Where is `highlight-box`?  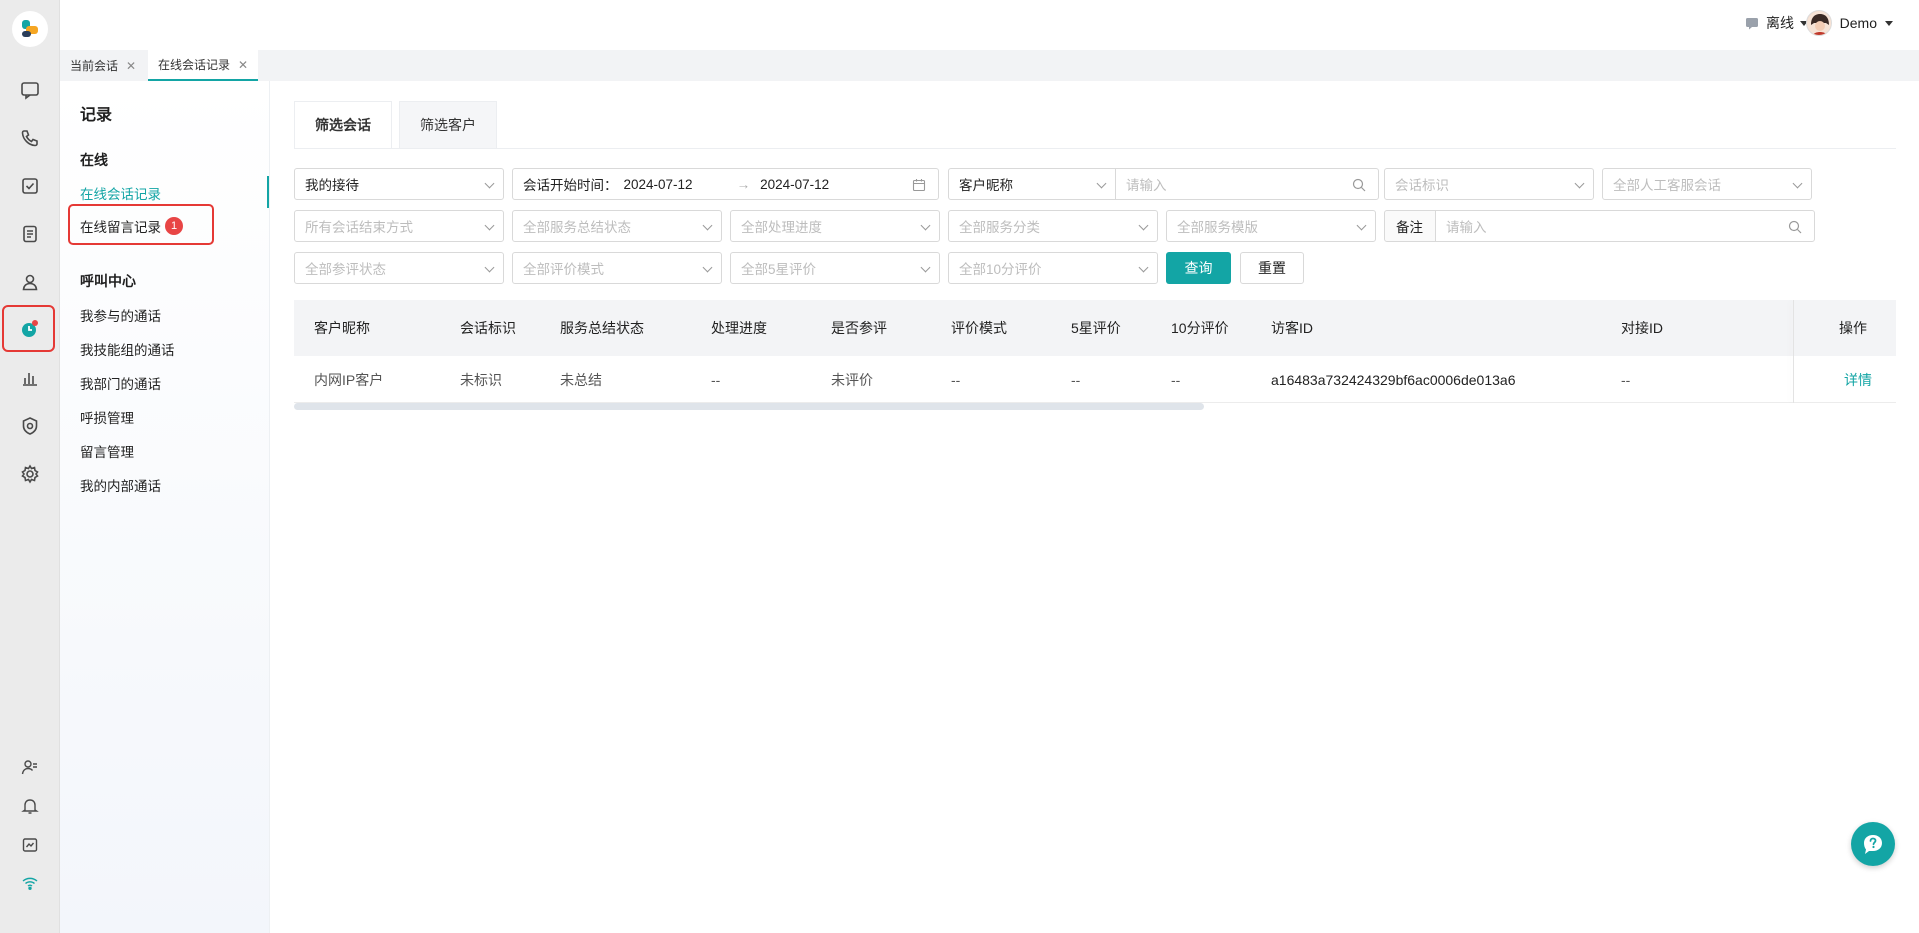
highlight-box is located at coordinates (141, 224).